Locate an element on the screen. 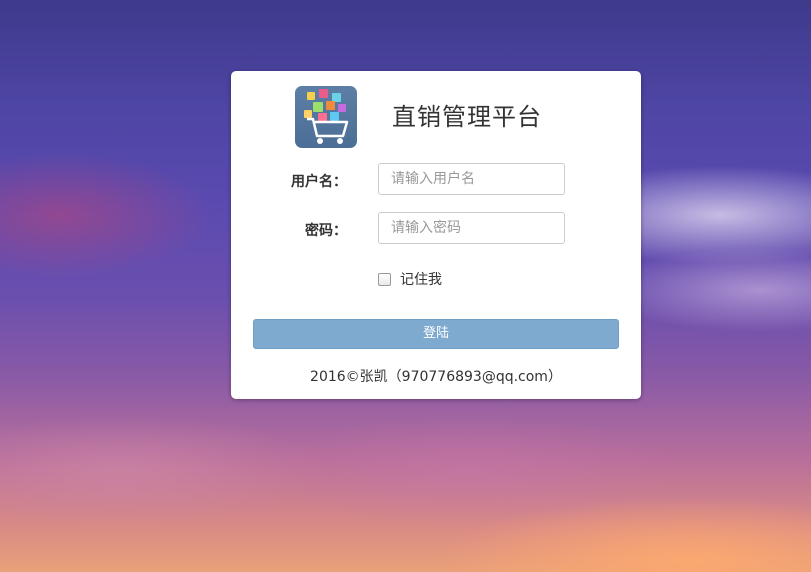  login-button: 登陆 is located at coordinates (436, 334).